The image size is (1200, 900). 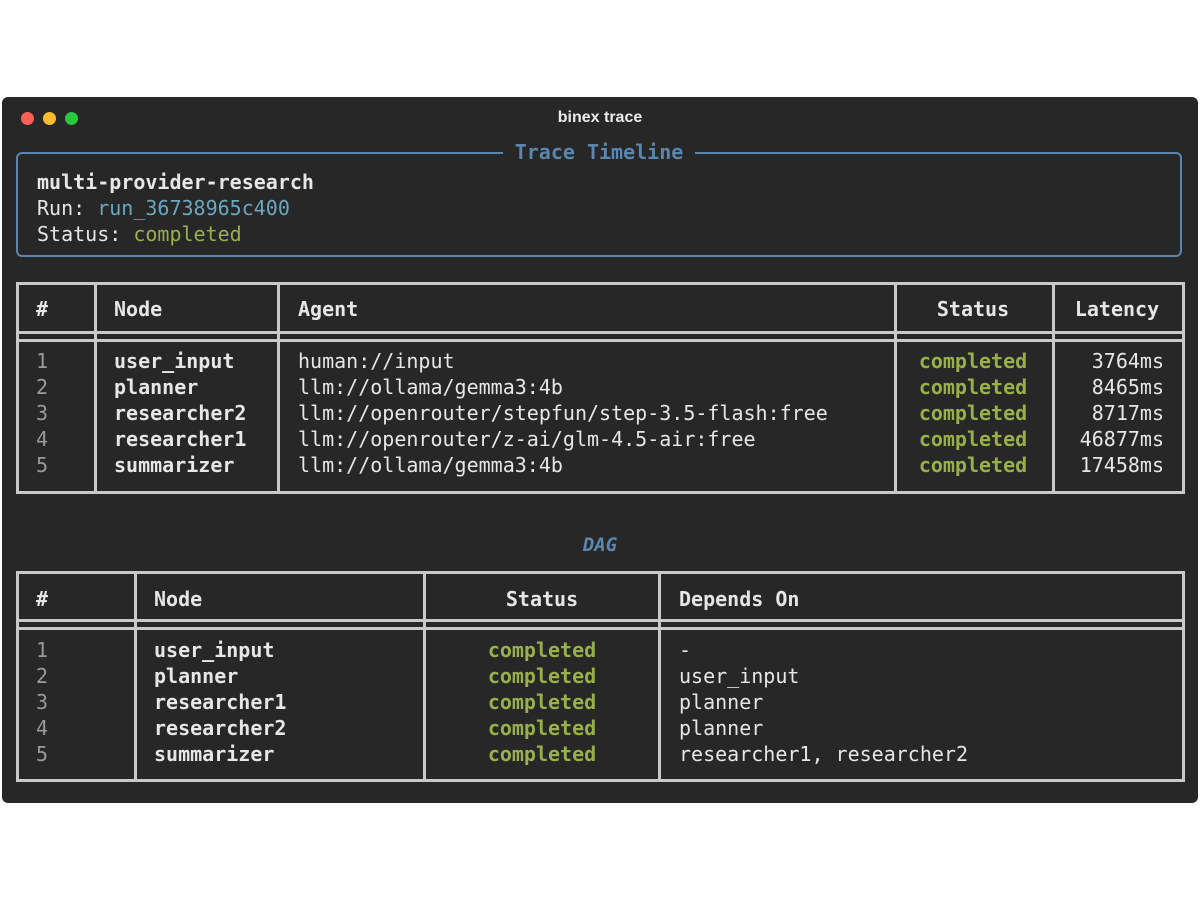 I want to click on depends-on: user_input, so click(x=739, y=676).